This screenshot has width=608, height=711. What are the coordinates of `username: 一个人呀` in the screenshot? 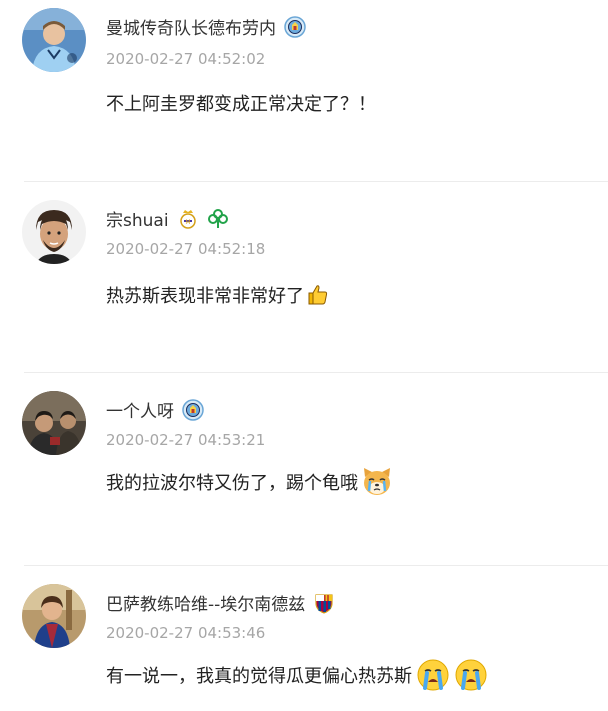 It's located at (155, 409).